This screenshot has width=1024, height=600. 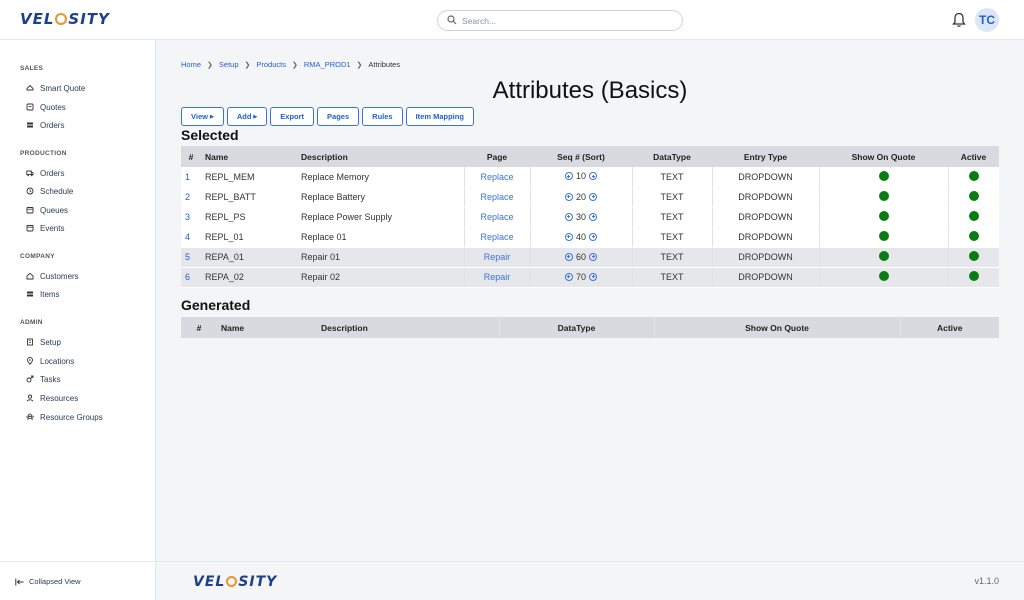 I want to click on sidebar-item-orders: Orders, so click(x=45, y=125).